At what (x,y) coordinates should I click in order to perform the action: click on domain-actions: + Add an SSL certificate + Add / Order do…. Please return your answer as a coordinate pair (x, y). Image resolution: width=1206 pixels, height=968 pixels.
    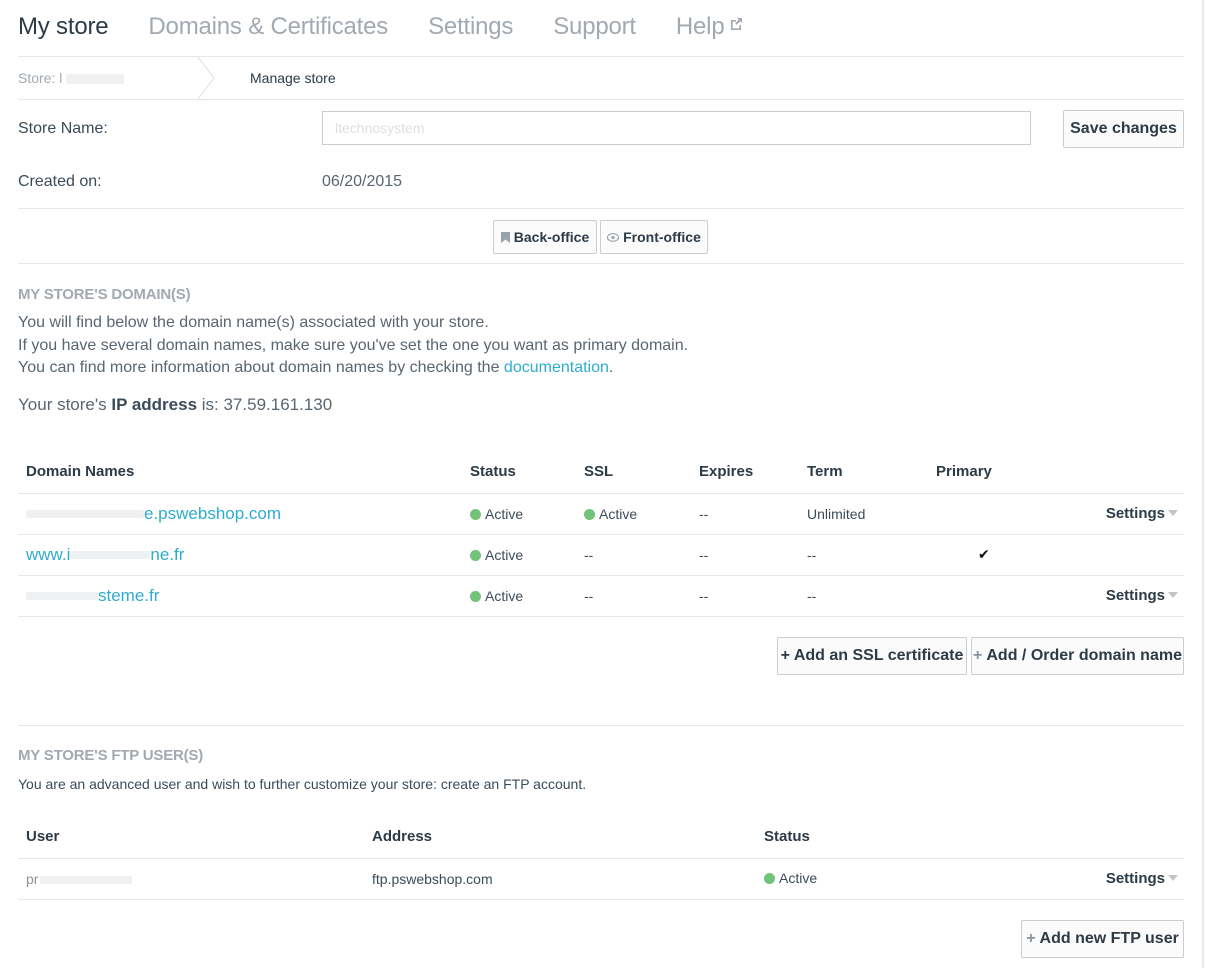
    Looking at the image, I should click on (601, 671).